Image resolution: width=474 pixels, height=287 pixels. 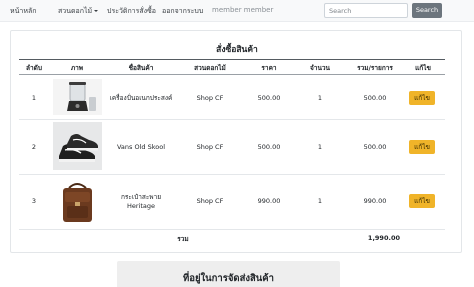 I want to click on row-3-name: กระเป๋าสะพาย Heritage, so click(x=141, y=201).